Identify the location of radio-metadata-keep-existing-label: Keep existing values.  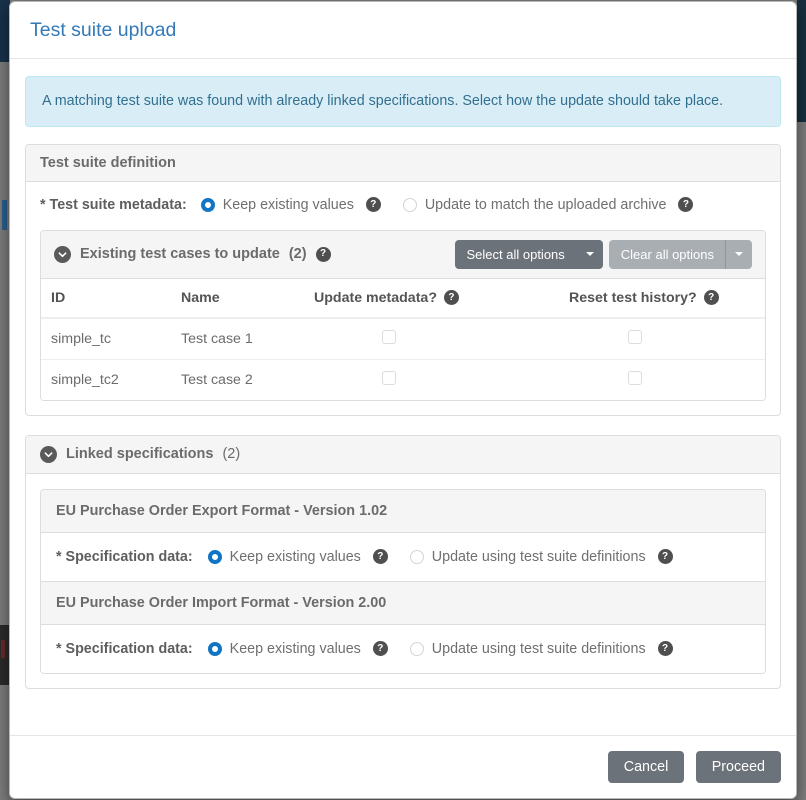
(288, 204).